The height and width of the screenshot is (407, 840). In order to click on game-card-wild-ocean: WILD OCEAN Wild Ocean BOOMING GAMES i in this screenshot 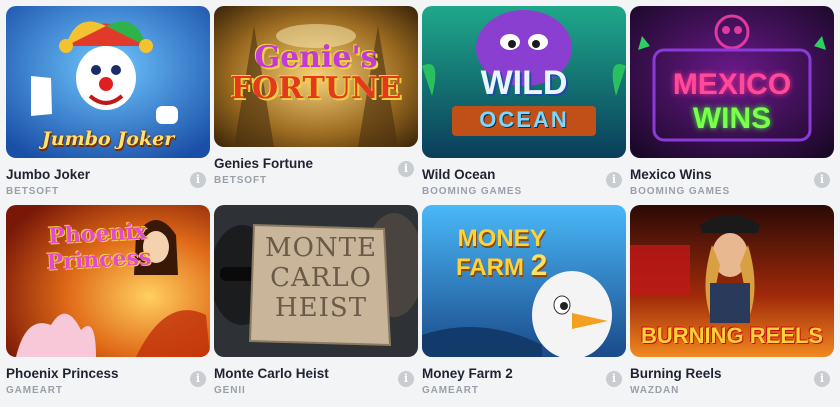, I will do `click(524, 102)`.